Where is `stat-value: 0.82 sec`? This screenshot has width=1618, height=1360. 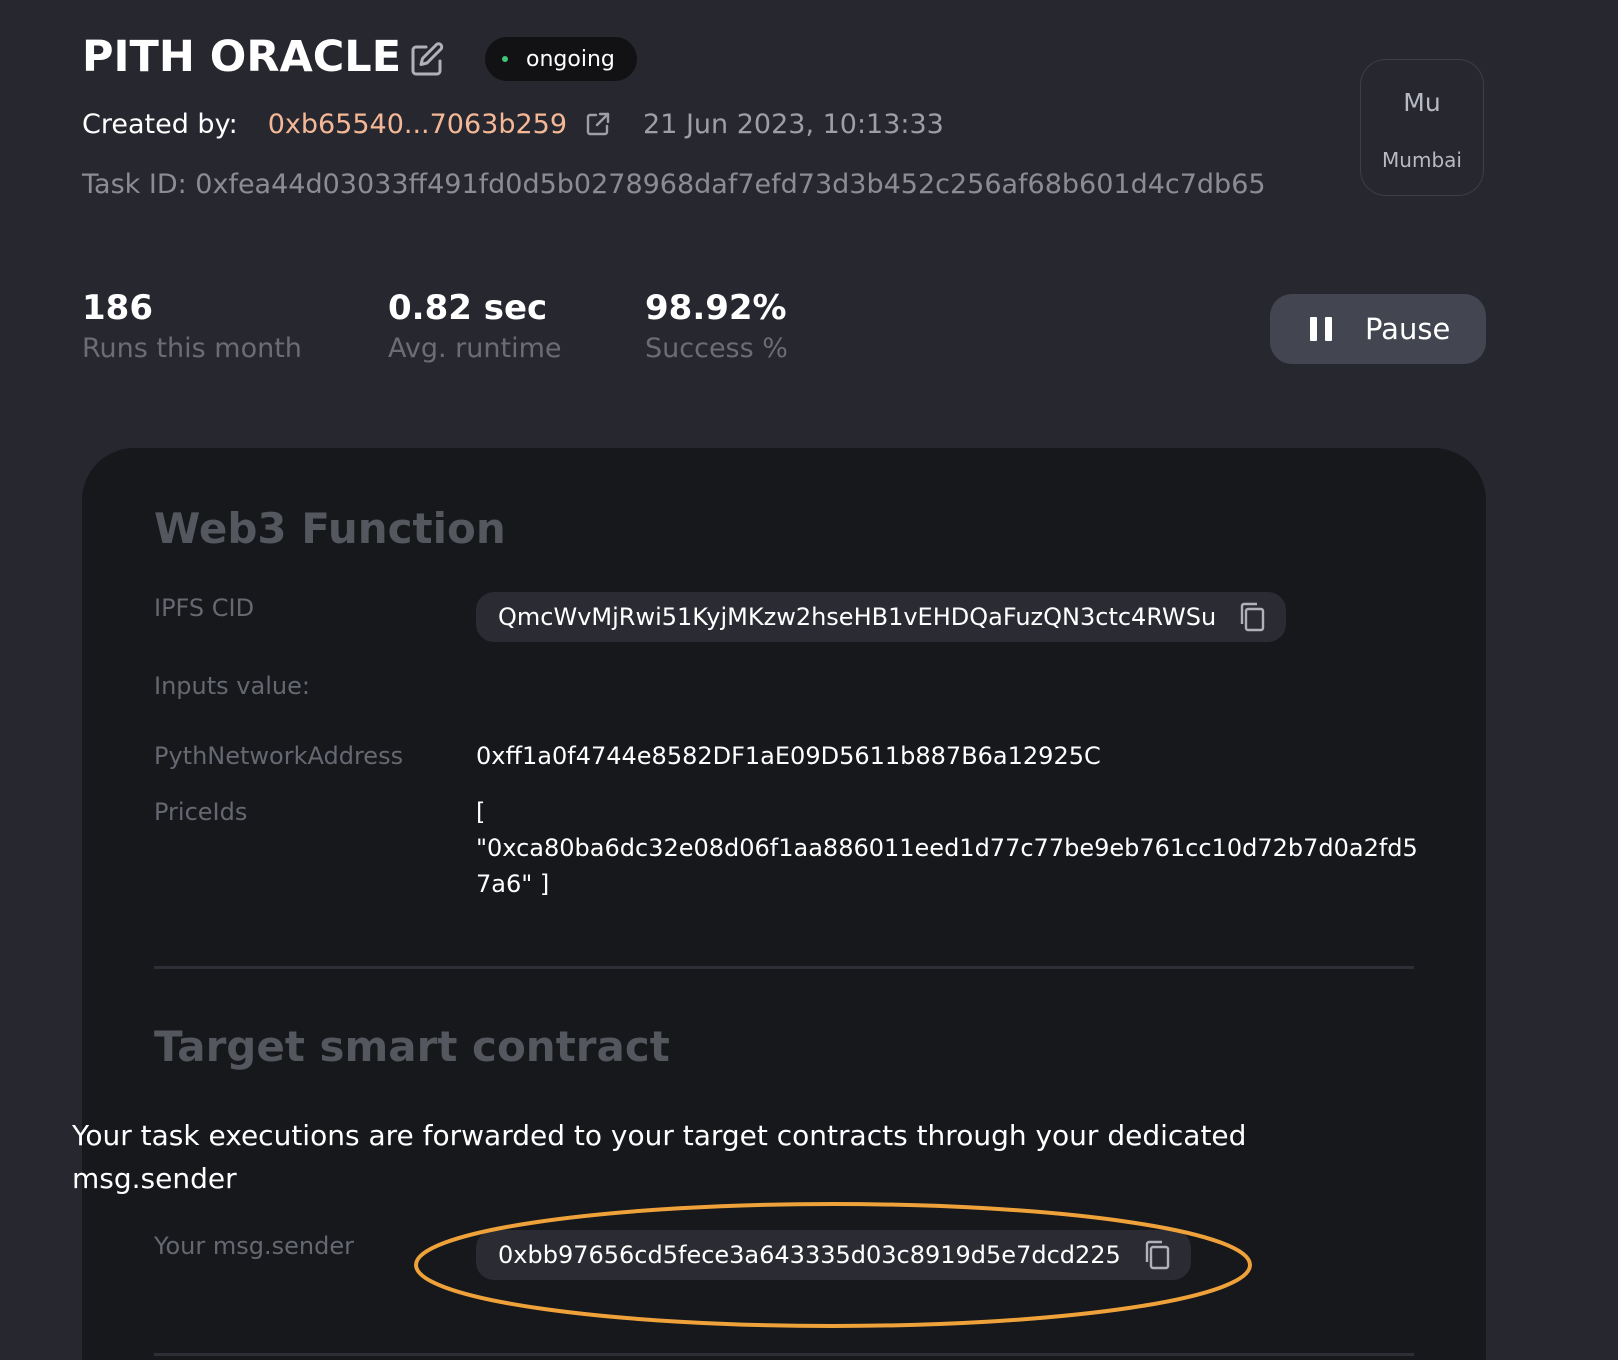 stat-value: 0.82 sec is located at coordinates (468, 308).